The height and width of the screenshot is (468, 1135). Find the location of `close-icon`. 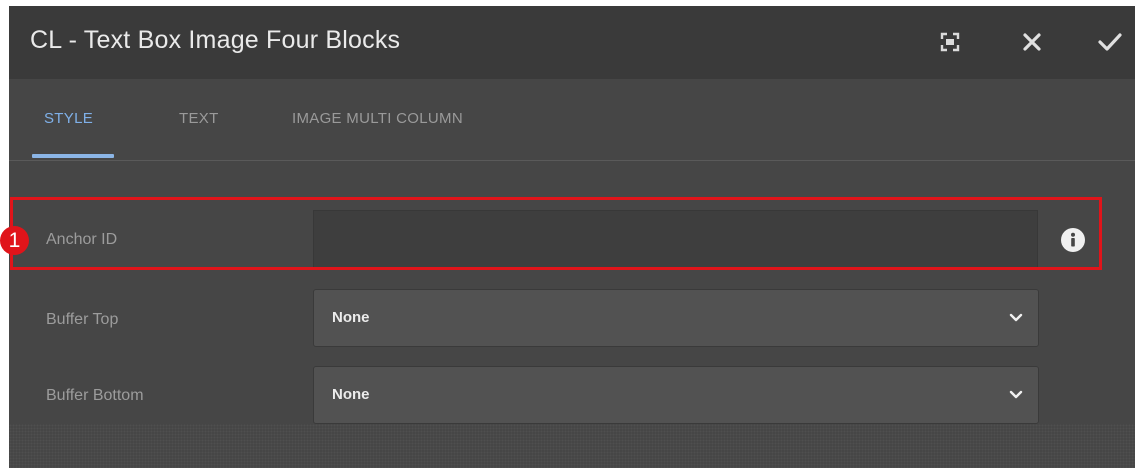

close-icon is located at coordinates (1032, 42).